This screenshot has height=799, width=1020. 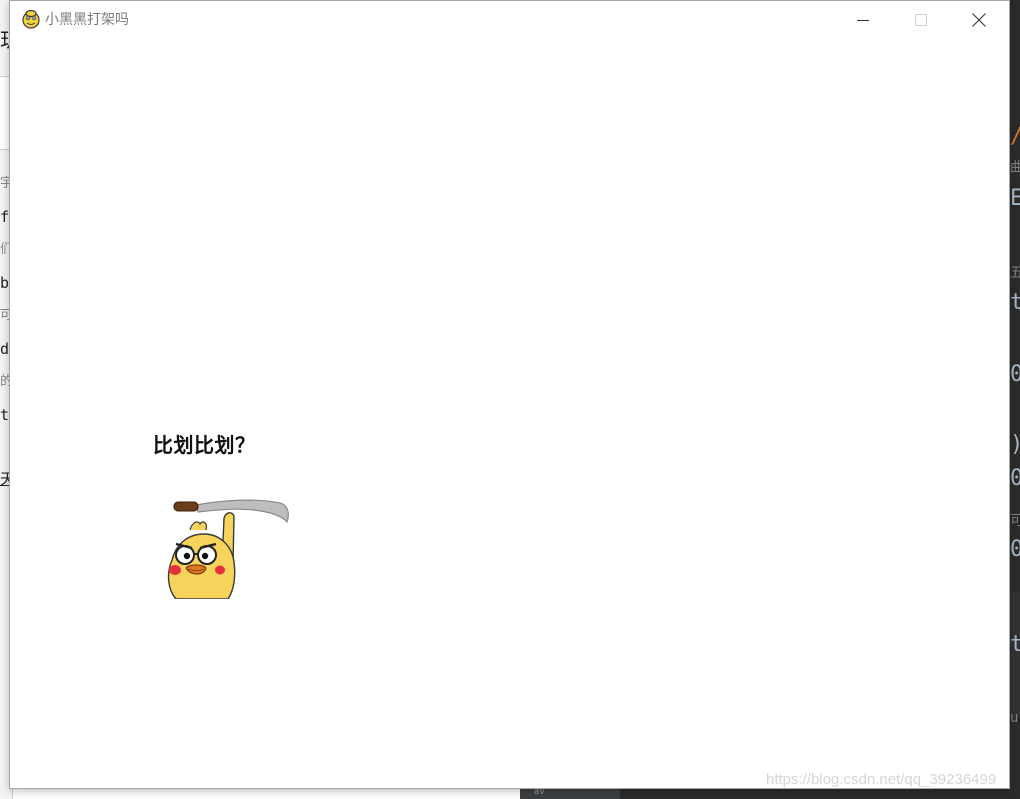 I want to click on ide-code-fragment: 可, so click(x=1015, y=521).